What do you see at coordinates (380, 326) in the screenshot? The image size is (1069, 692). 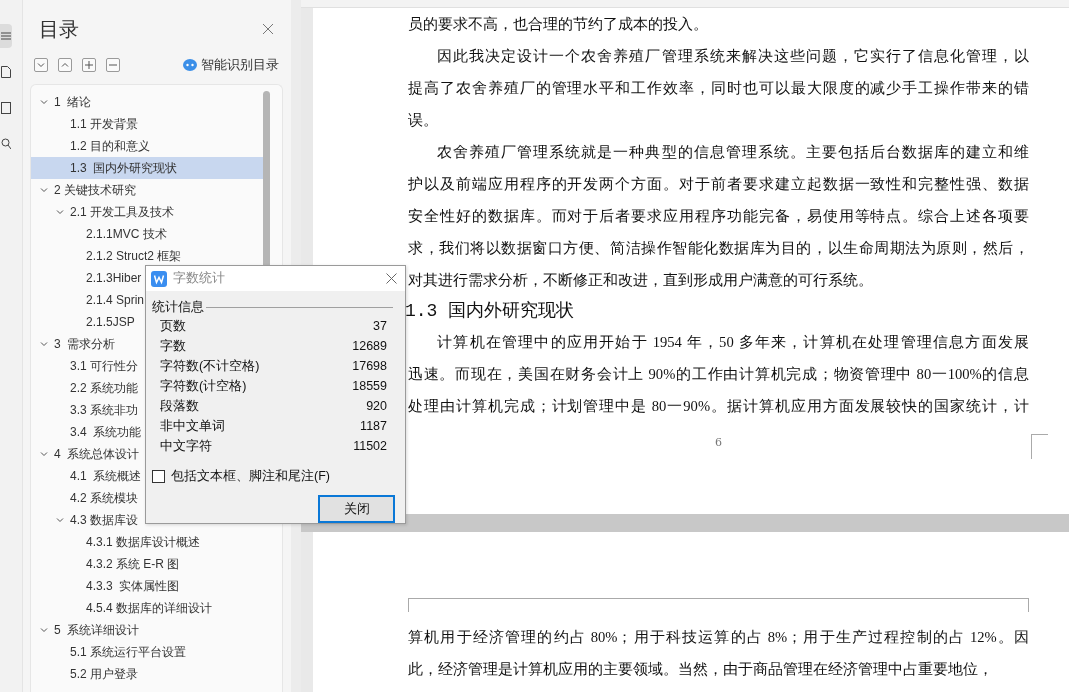 I see `stat-value: 37` at bounding box center [380, 326].